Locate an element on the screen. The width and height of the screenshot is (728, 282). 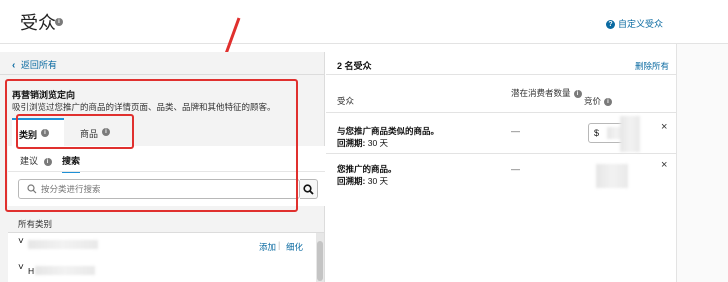
all-categories-label: 所有类别 is located at coordinates (35, 224).